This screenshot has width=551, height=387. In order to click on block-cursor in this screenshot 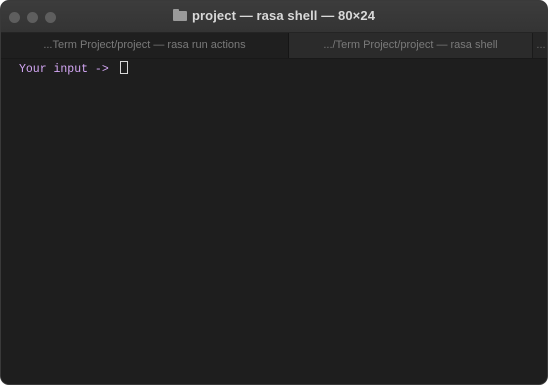, I will do `click(123, 67)`.